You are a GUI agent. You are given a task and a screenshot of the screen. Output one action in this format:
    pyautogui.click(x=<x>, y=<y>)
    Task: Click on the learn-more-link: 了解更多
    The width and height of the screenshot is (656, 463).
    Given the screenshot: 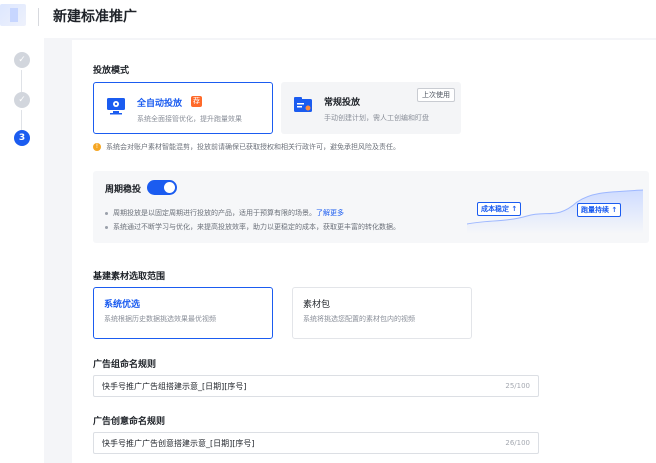 What is the action you would take?
    pyautogui.click(x=330, y=213)
    